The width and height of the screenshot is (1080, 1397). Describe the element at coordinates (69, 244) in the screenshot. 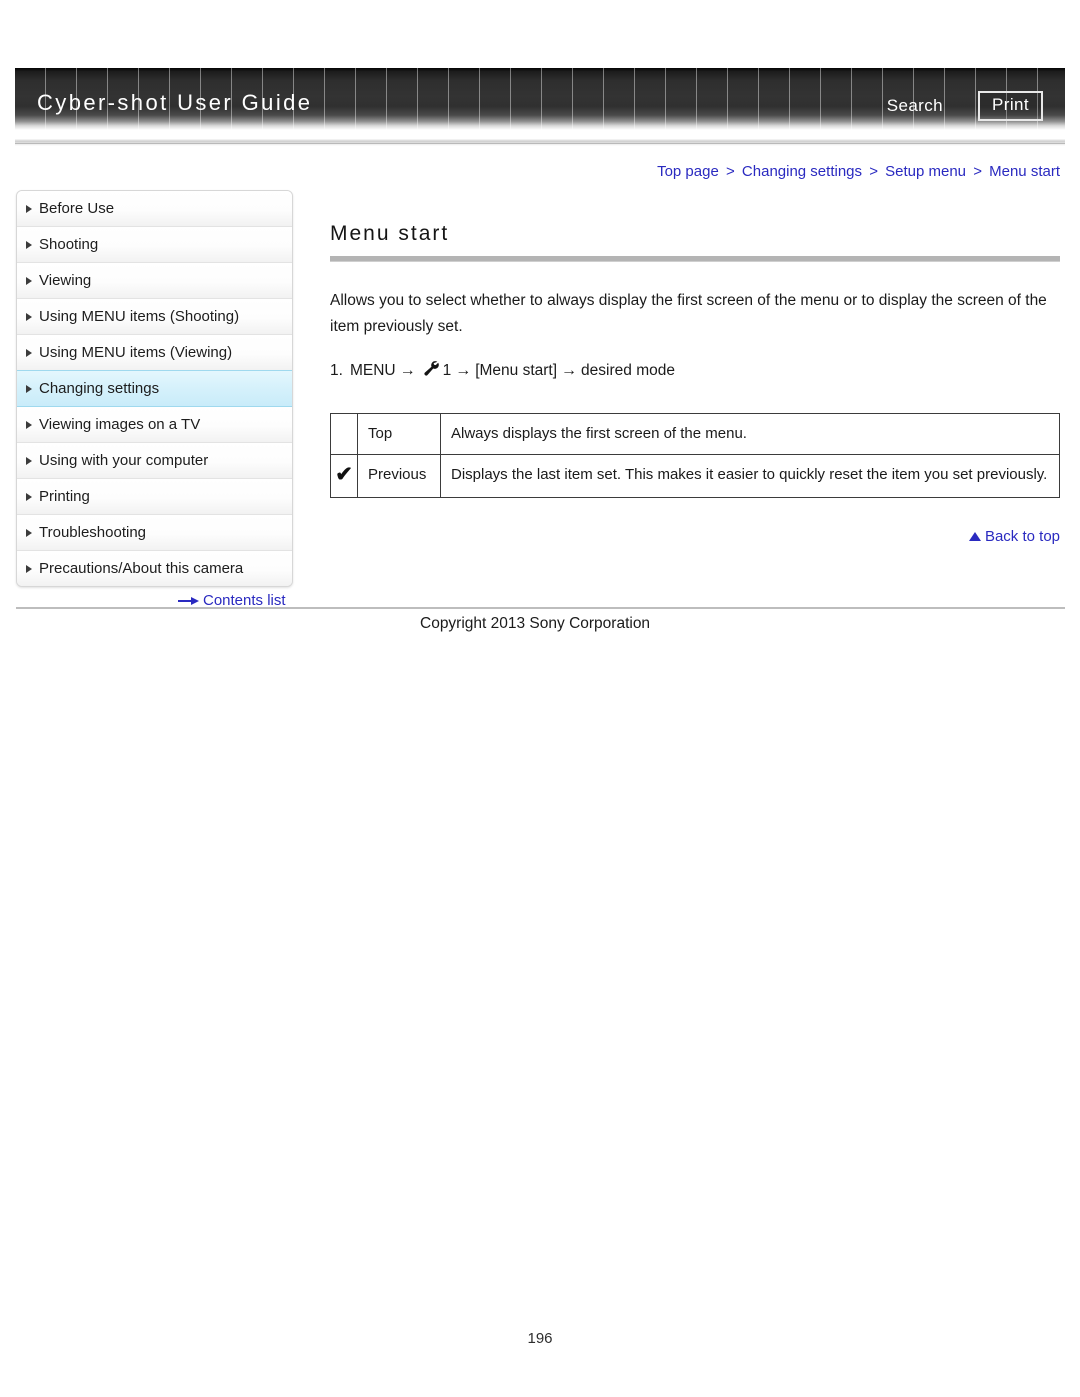

I see `sidebar-item-label: Shooting` at that location.